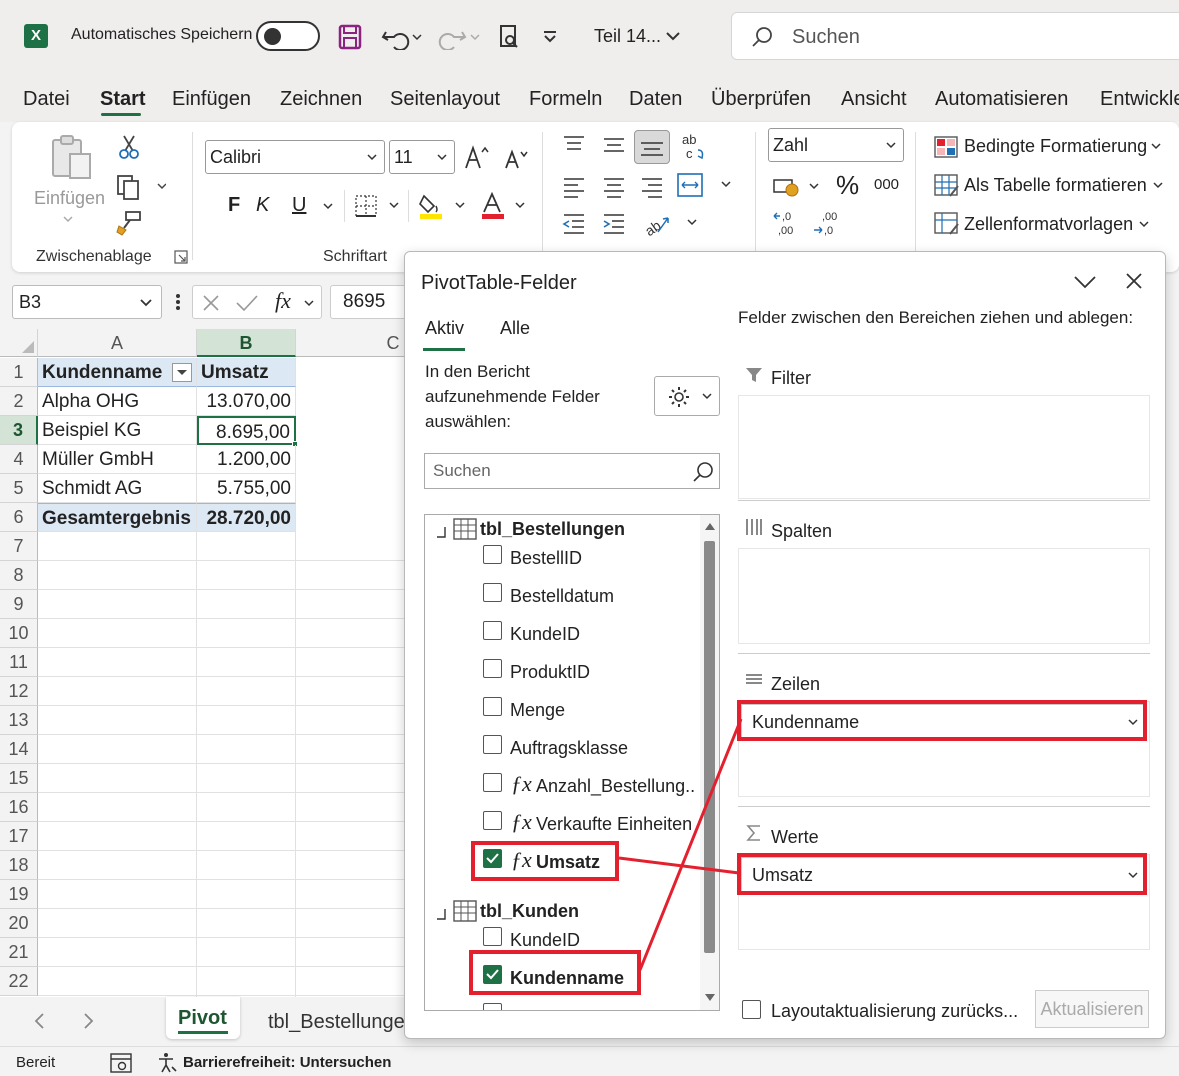 This screenshot has height=1076, width=1179. What do you see at coordinates (350, 37) in the screenshot?
I see `save-icon` at bounding box center [350, 37].